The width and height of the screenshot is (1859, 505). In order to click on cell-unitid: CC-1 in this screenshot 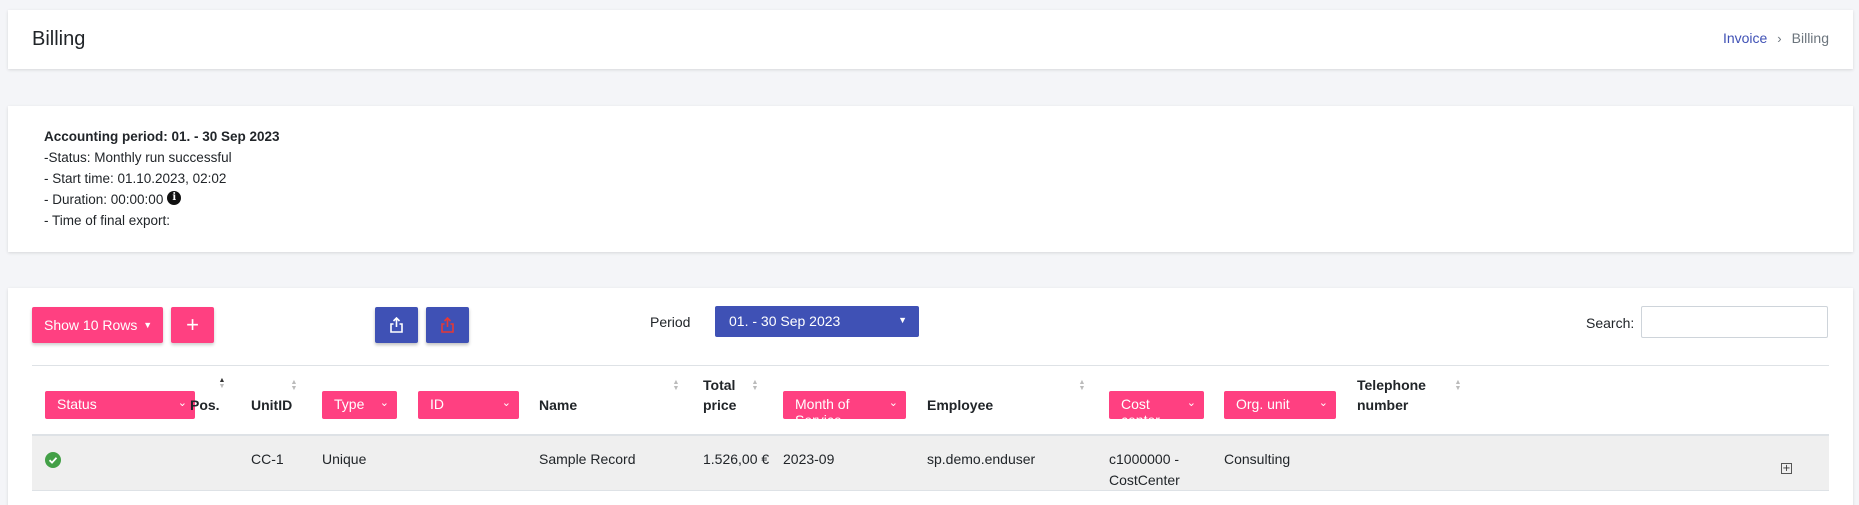, I will do `click(267, 459)`.